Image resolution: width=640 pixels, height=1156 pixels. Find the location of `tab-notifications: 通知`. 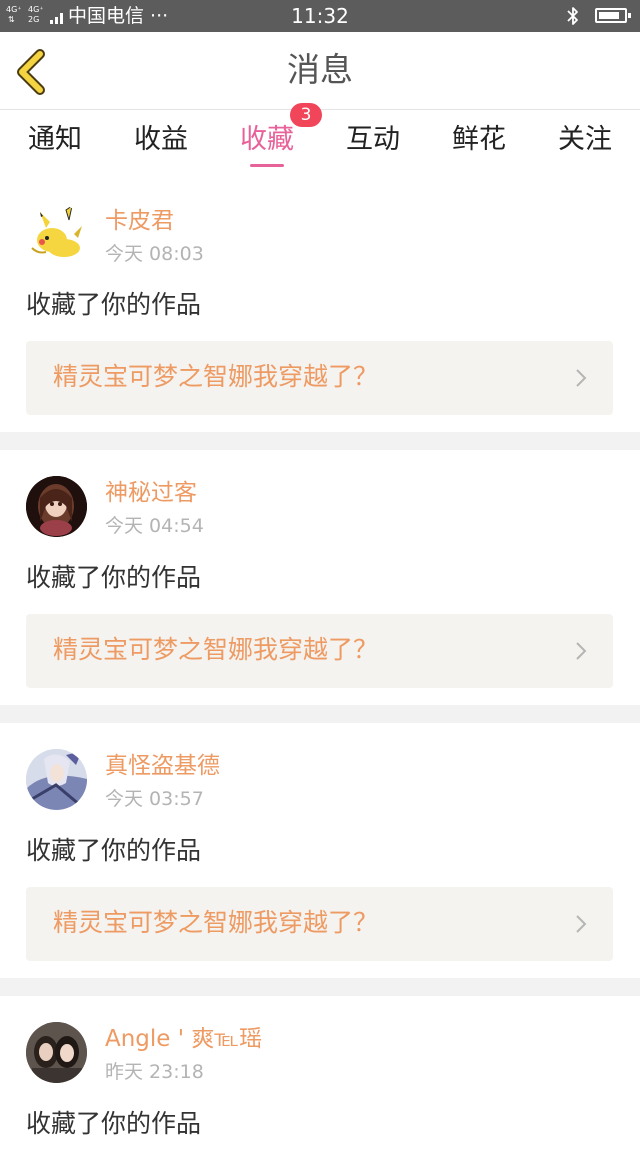

tab-notifications: 通知 is located at coordinates (55, 140).